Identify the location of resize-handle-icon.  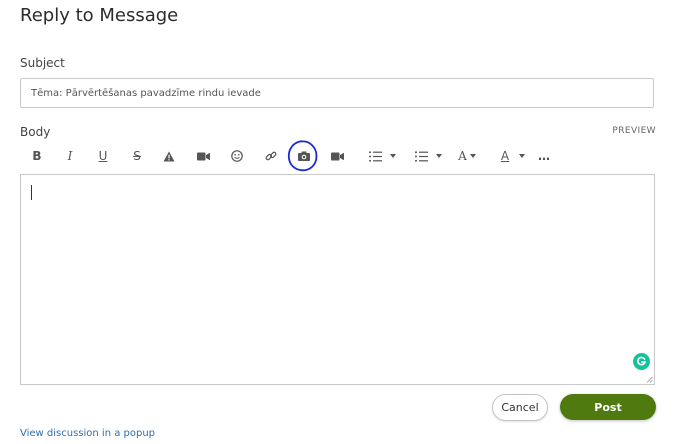
(649, 379).